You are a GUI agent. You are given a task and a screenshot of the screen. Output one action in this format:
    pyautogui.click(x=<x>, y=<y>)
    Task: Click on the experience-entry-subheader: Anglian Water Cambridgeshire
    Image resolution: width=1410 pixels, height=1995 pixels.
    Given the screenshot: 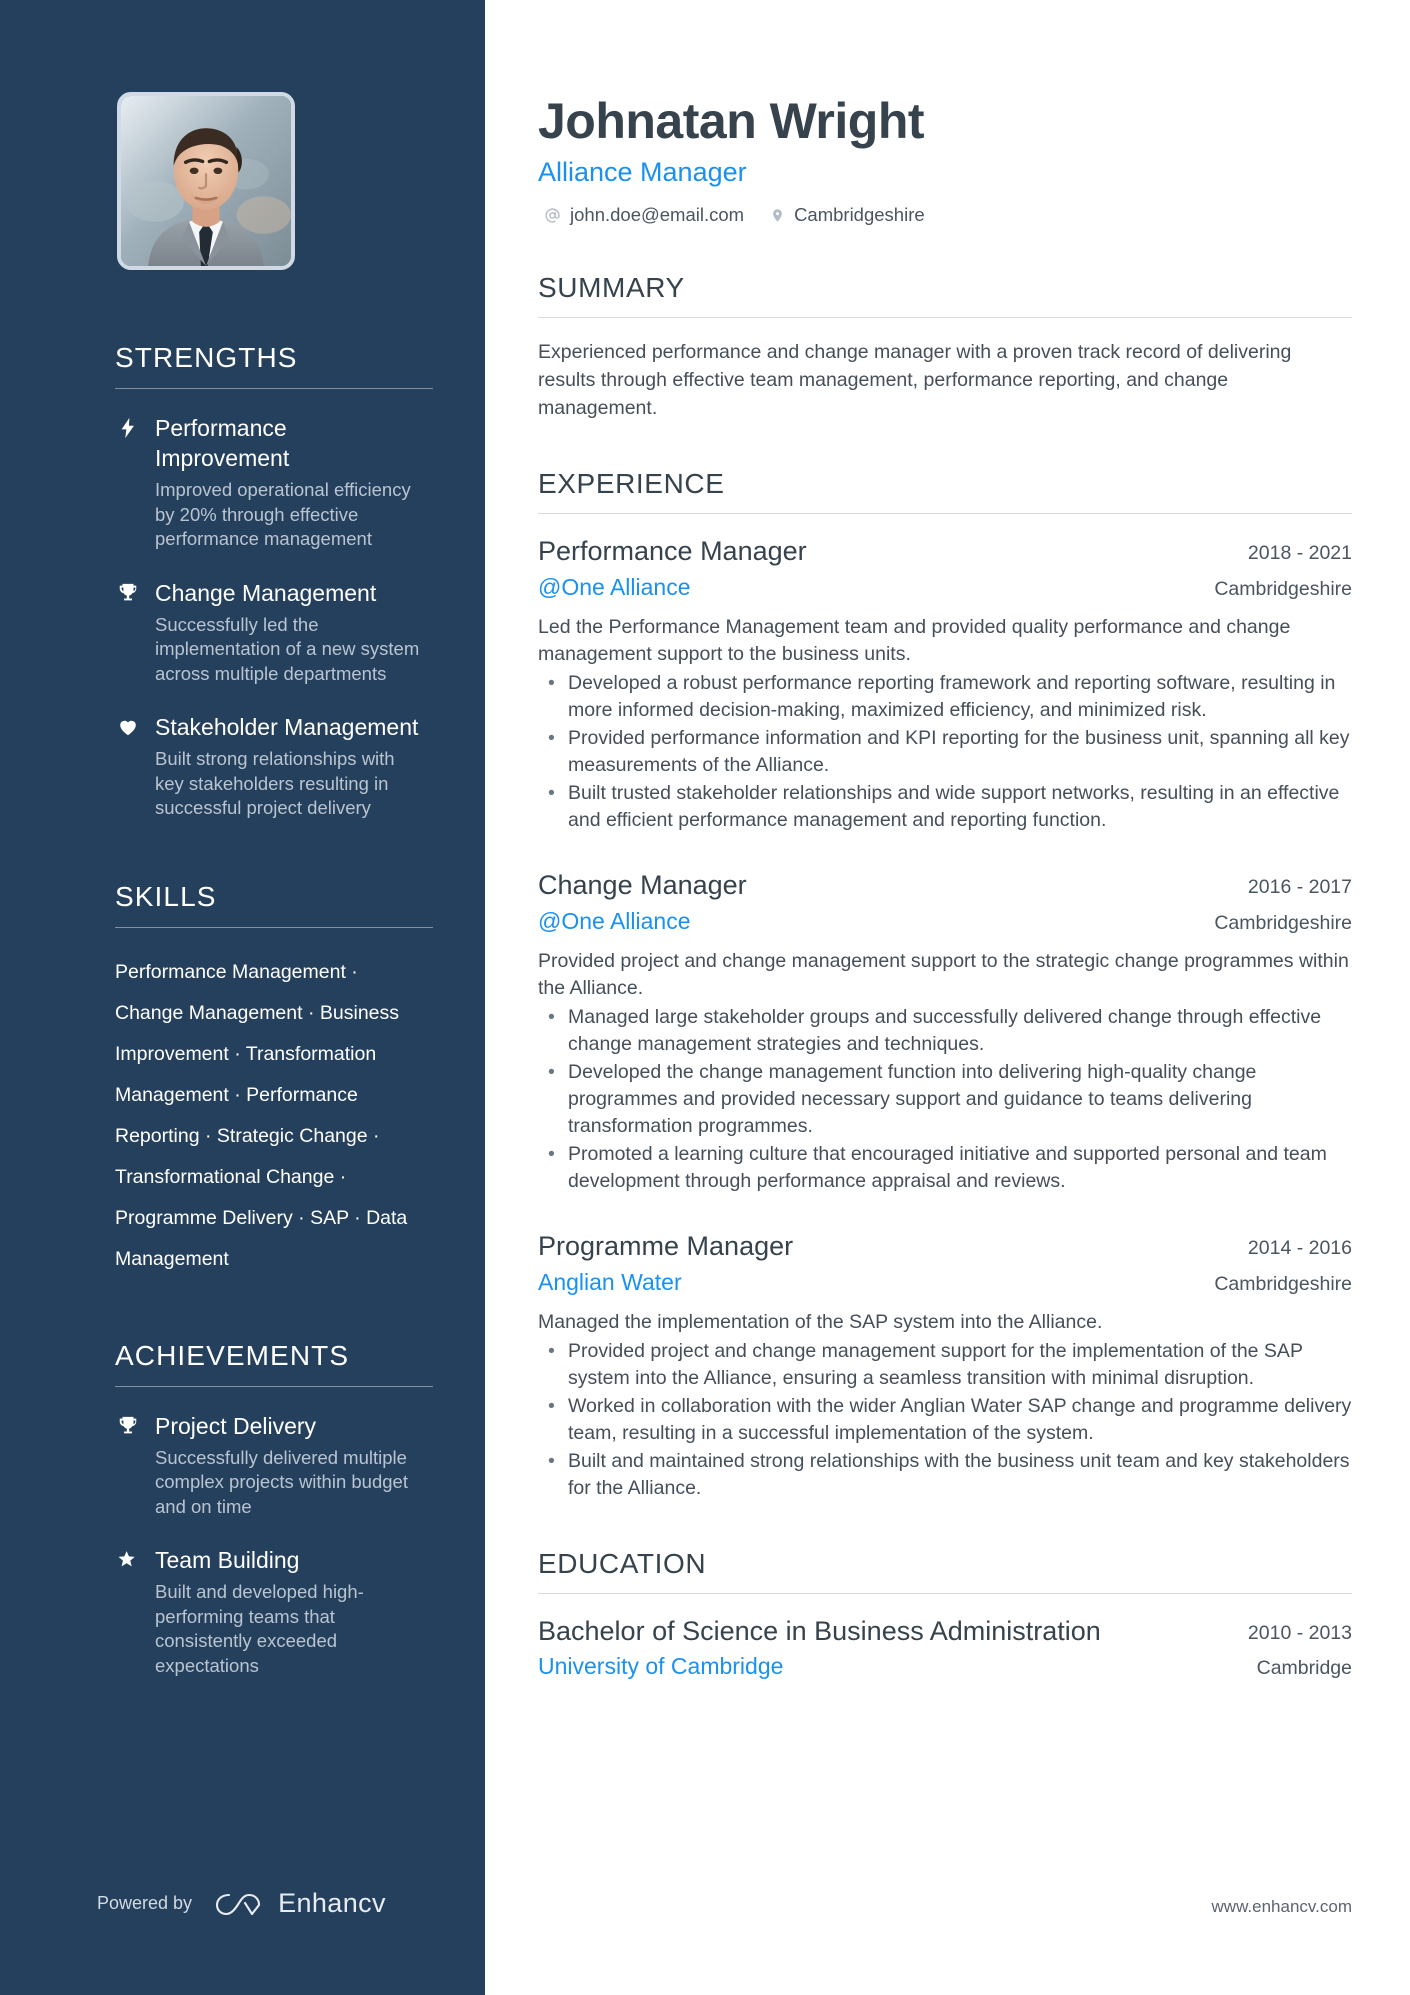 What is the action you would take?
    pyautogui.click(x=945, y=1282)
    